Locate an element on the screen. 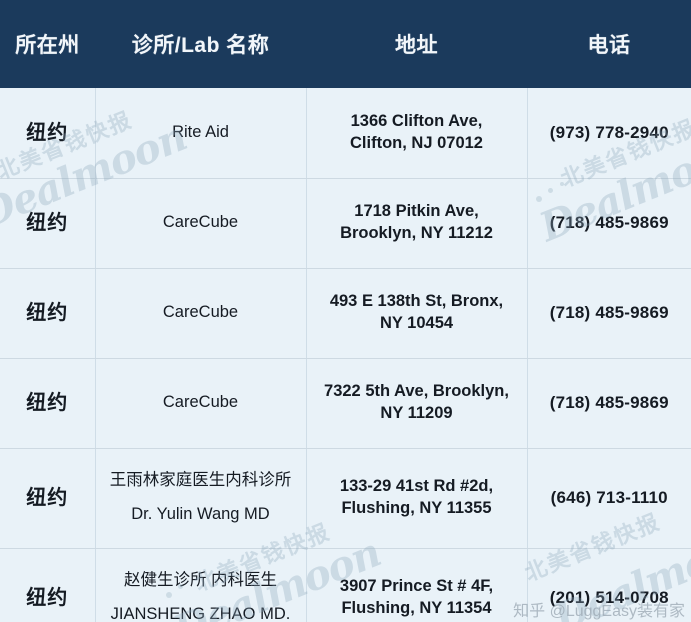 The width and height of the screenshot is (691, 622). clinic-name-line-1: Rite Aid is located at coordinates (200, 131).